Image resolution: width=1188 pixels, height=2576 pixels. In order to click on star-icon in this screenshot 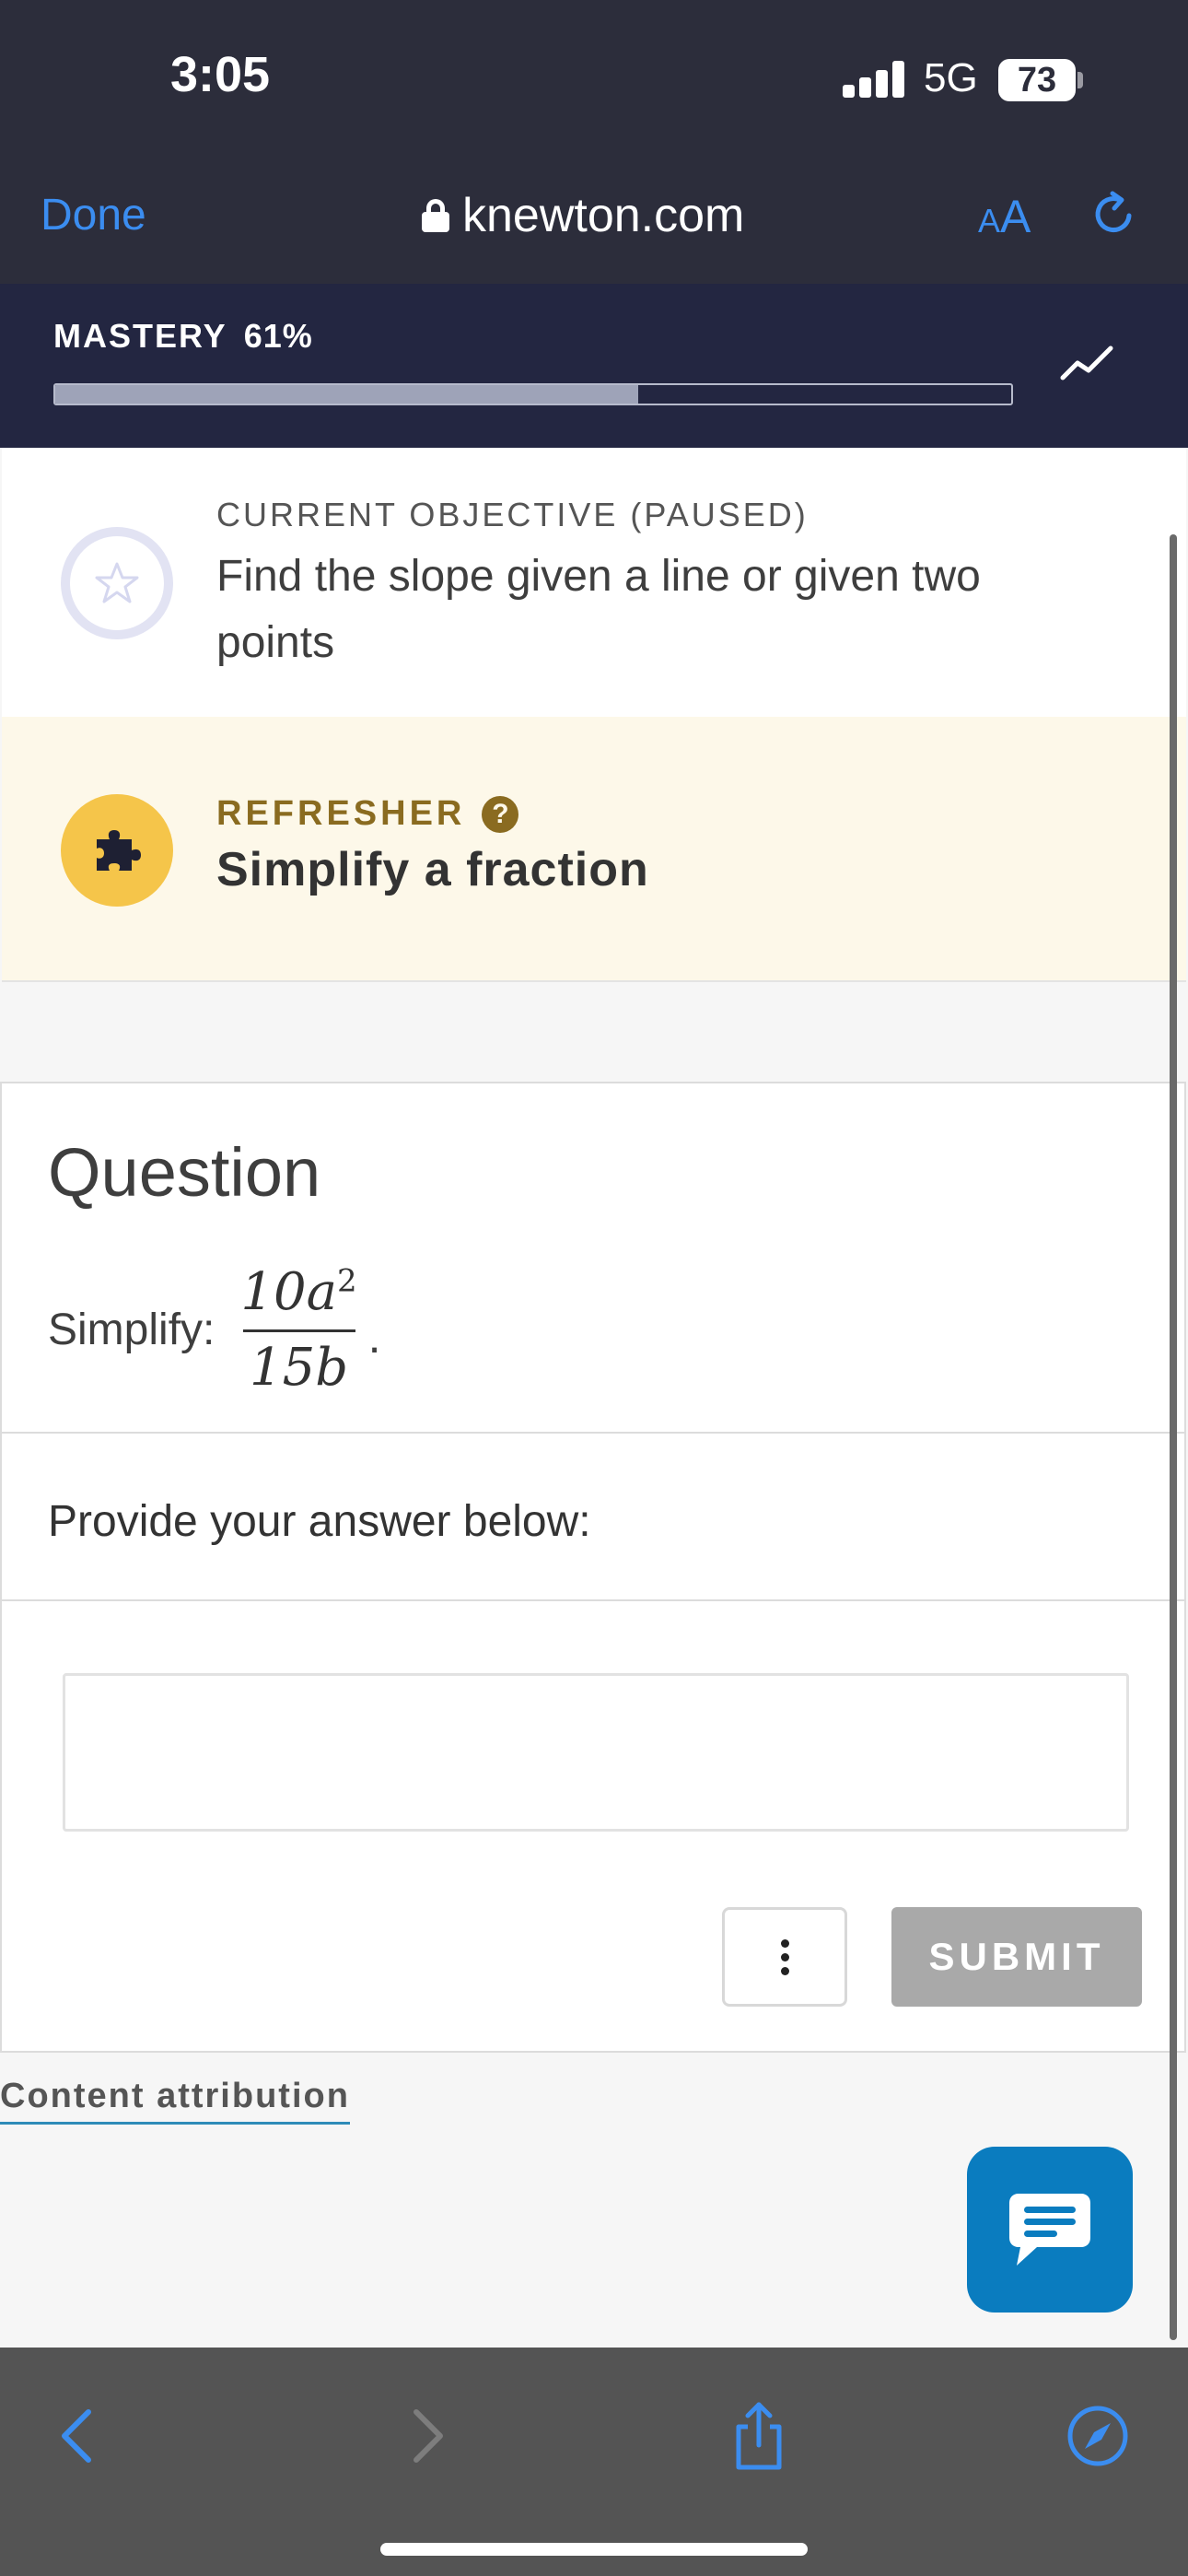, I will do `click(117, 582)`.